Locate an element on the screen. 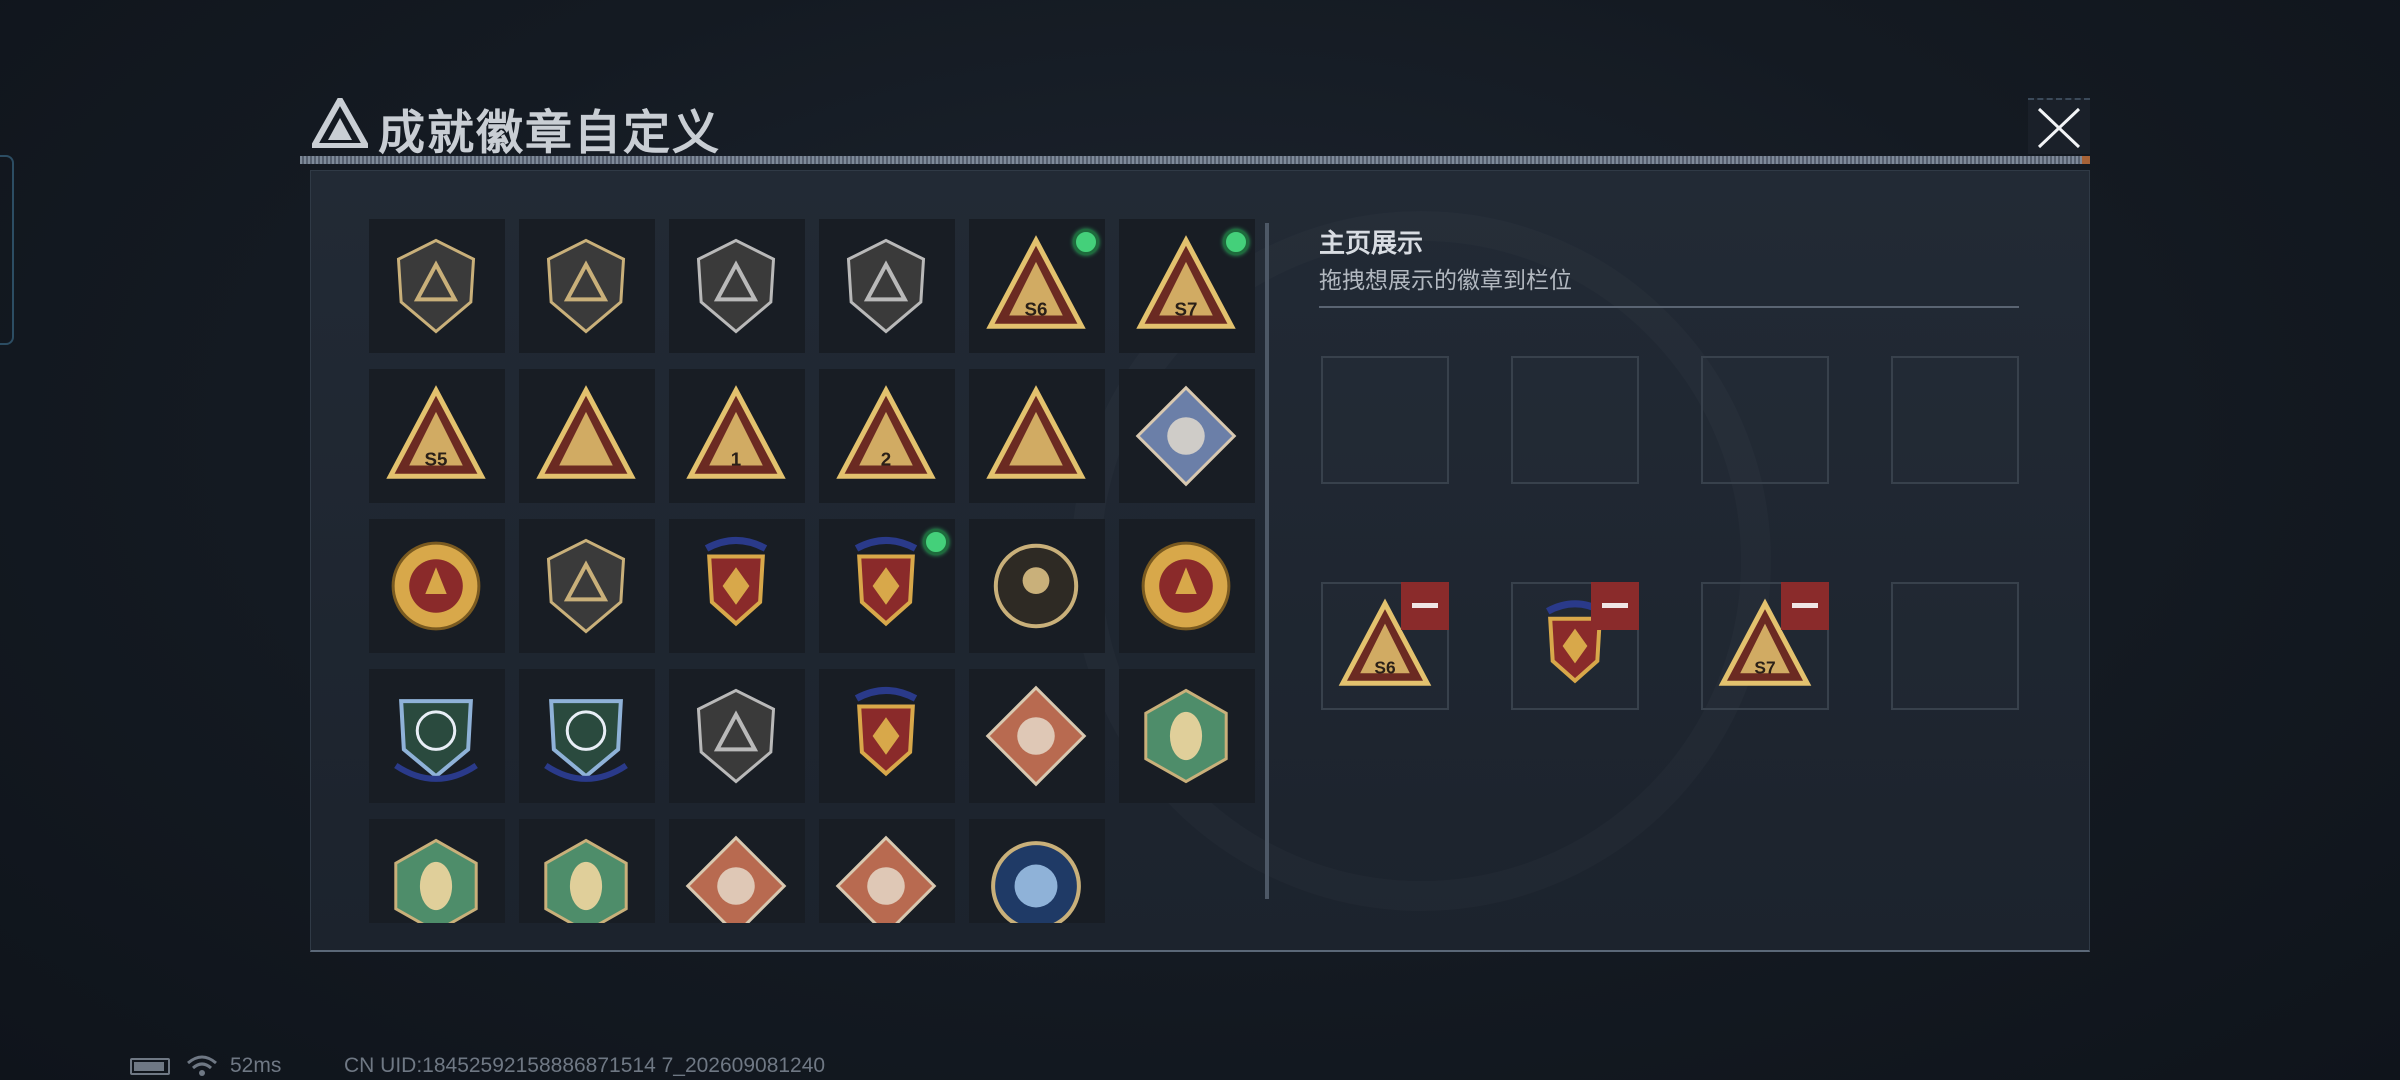 The image size is (2400, 1080). badge-cell: S5 is located at coordinates (437, 436).